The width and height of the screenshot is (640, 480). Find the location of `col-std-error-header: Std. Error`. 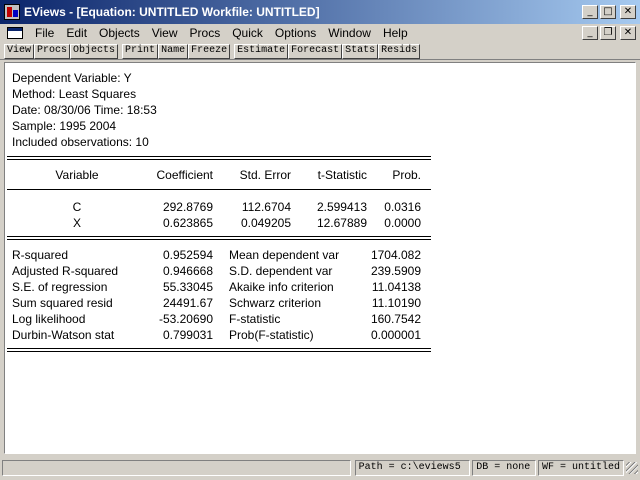

col-std-error-header: Std. Error is located at coordinates (265, 175).